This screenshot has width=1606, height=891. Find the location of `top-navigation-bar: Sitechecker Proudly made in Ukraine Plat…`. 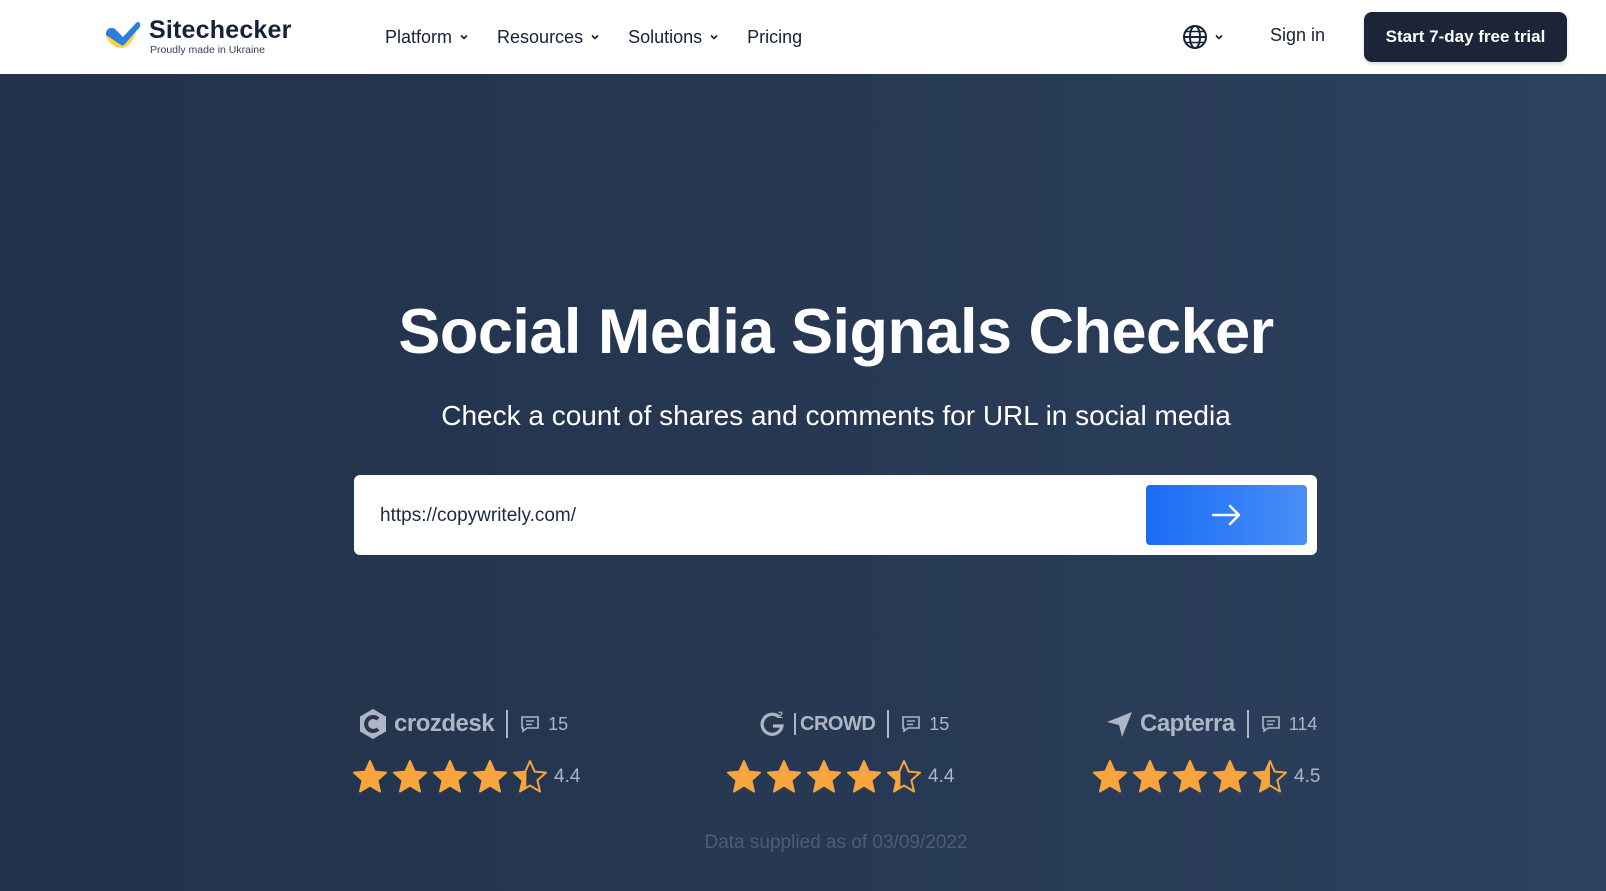

top-navigation-bar: Sitechecker Proudly made in Ukraine Plat… is located at coordinates (803, 37).